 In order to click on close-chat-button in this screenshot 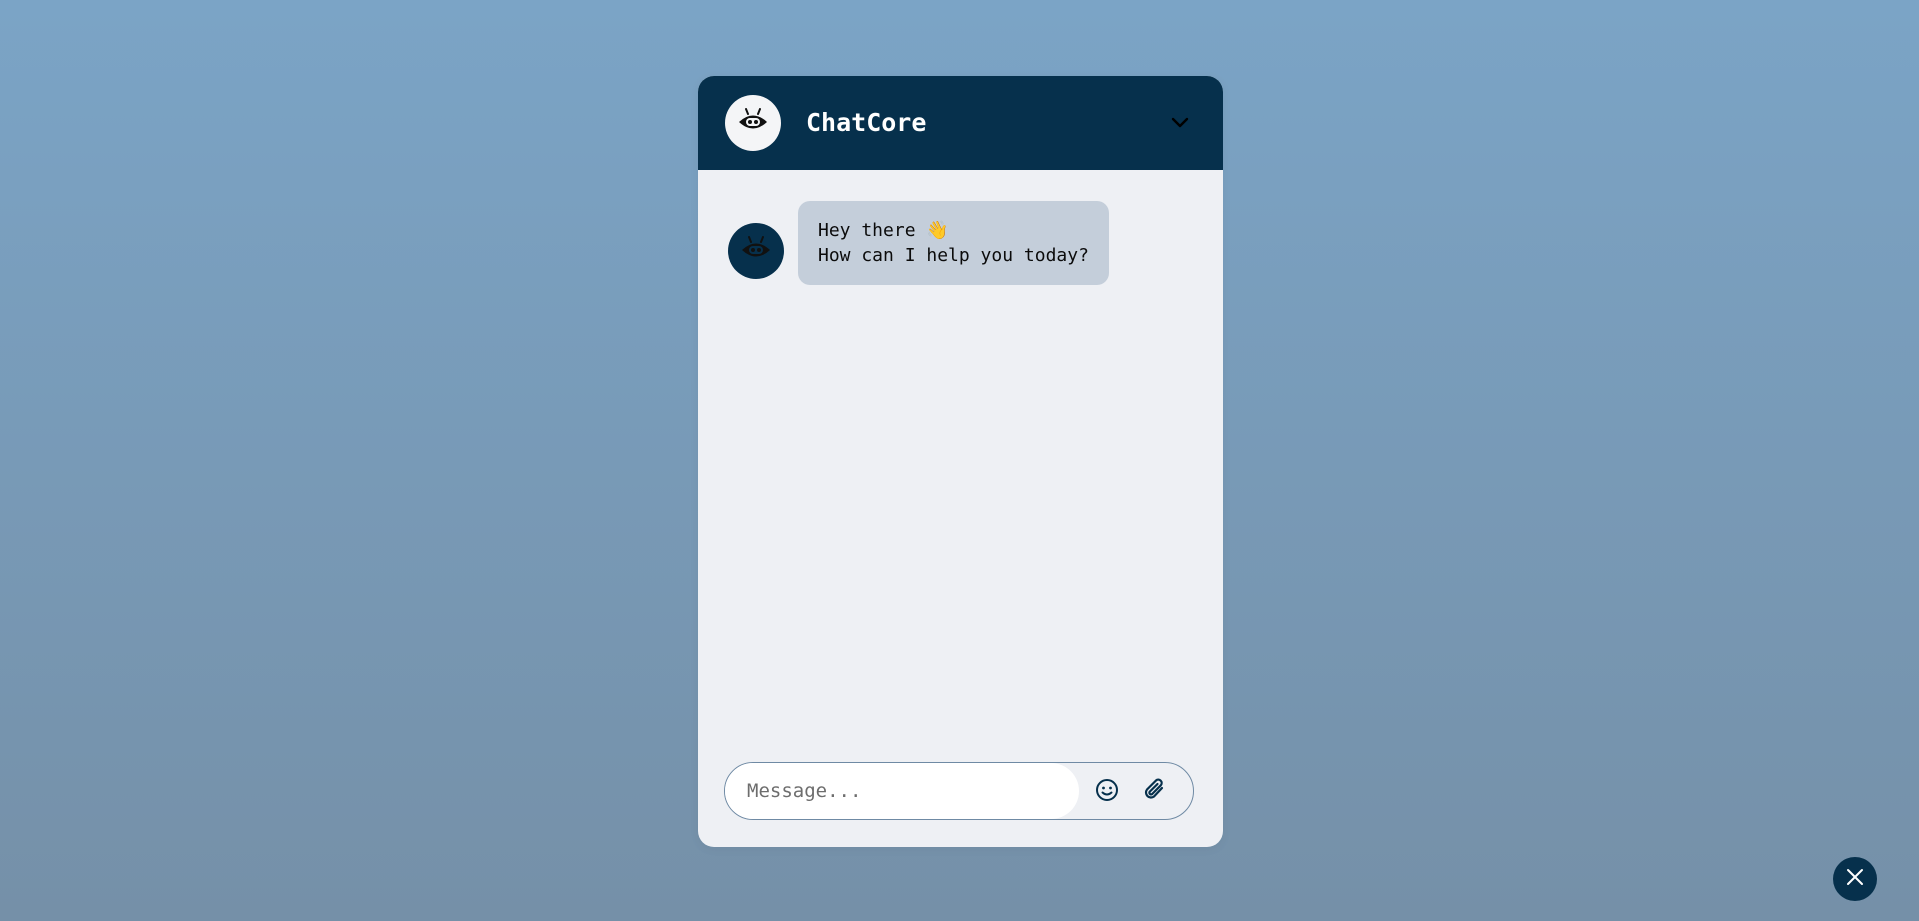, I will do `click(1855, 879)`.